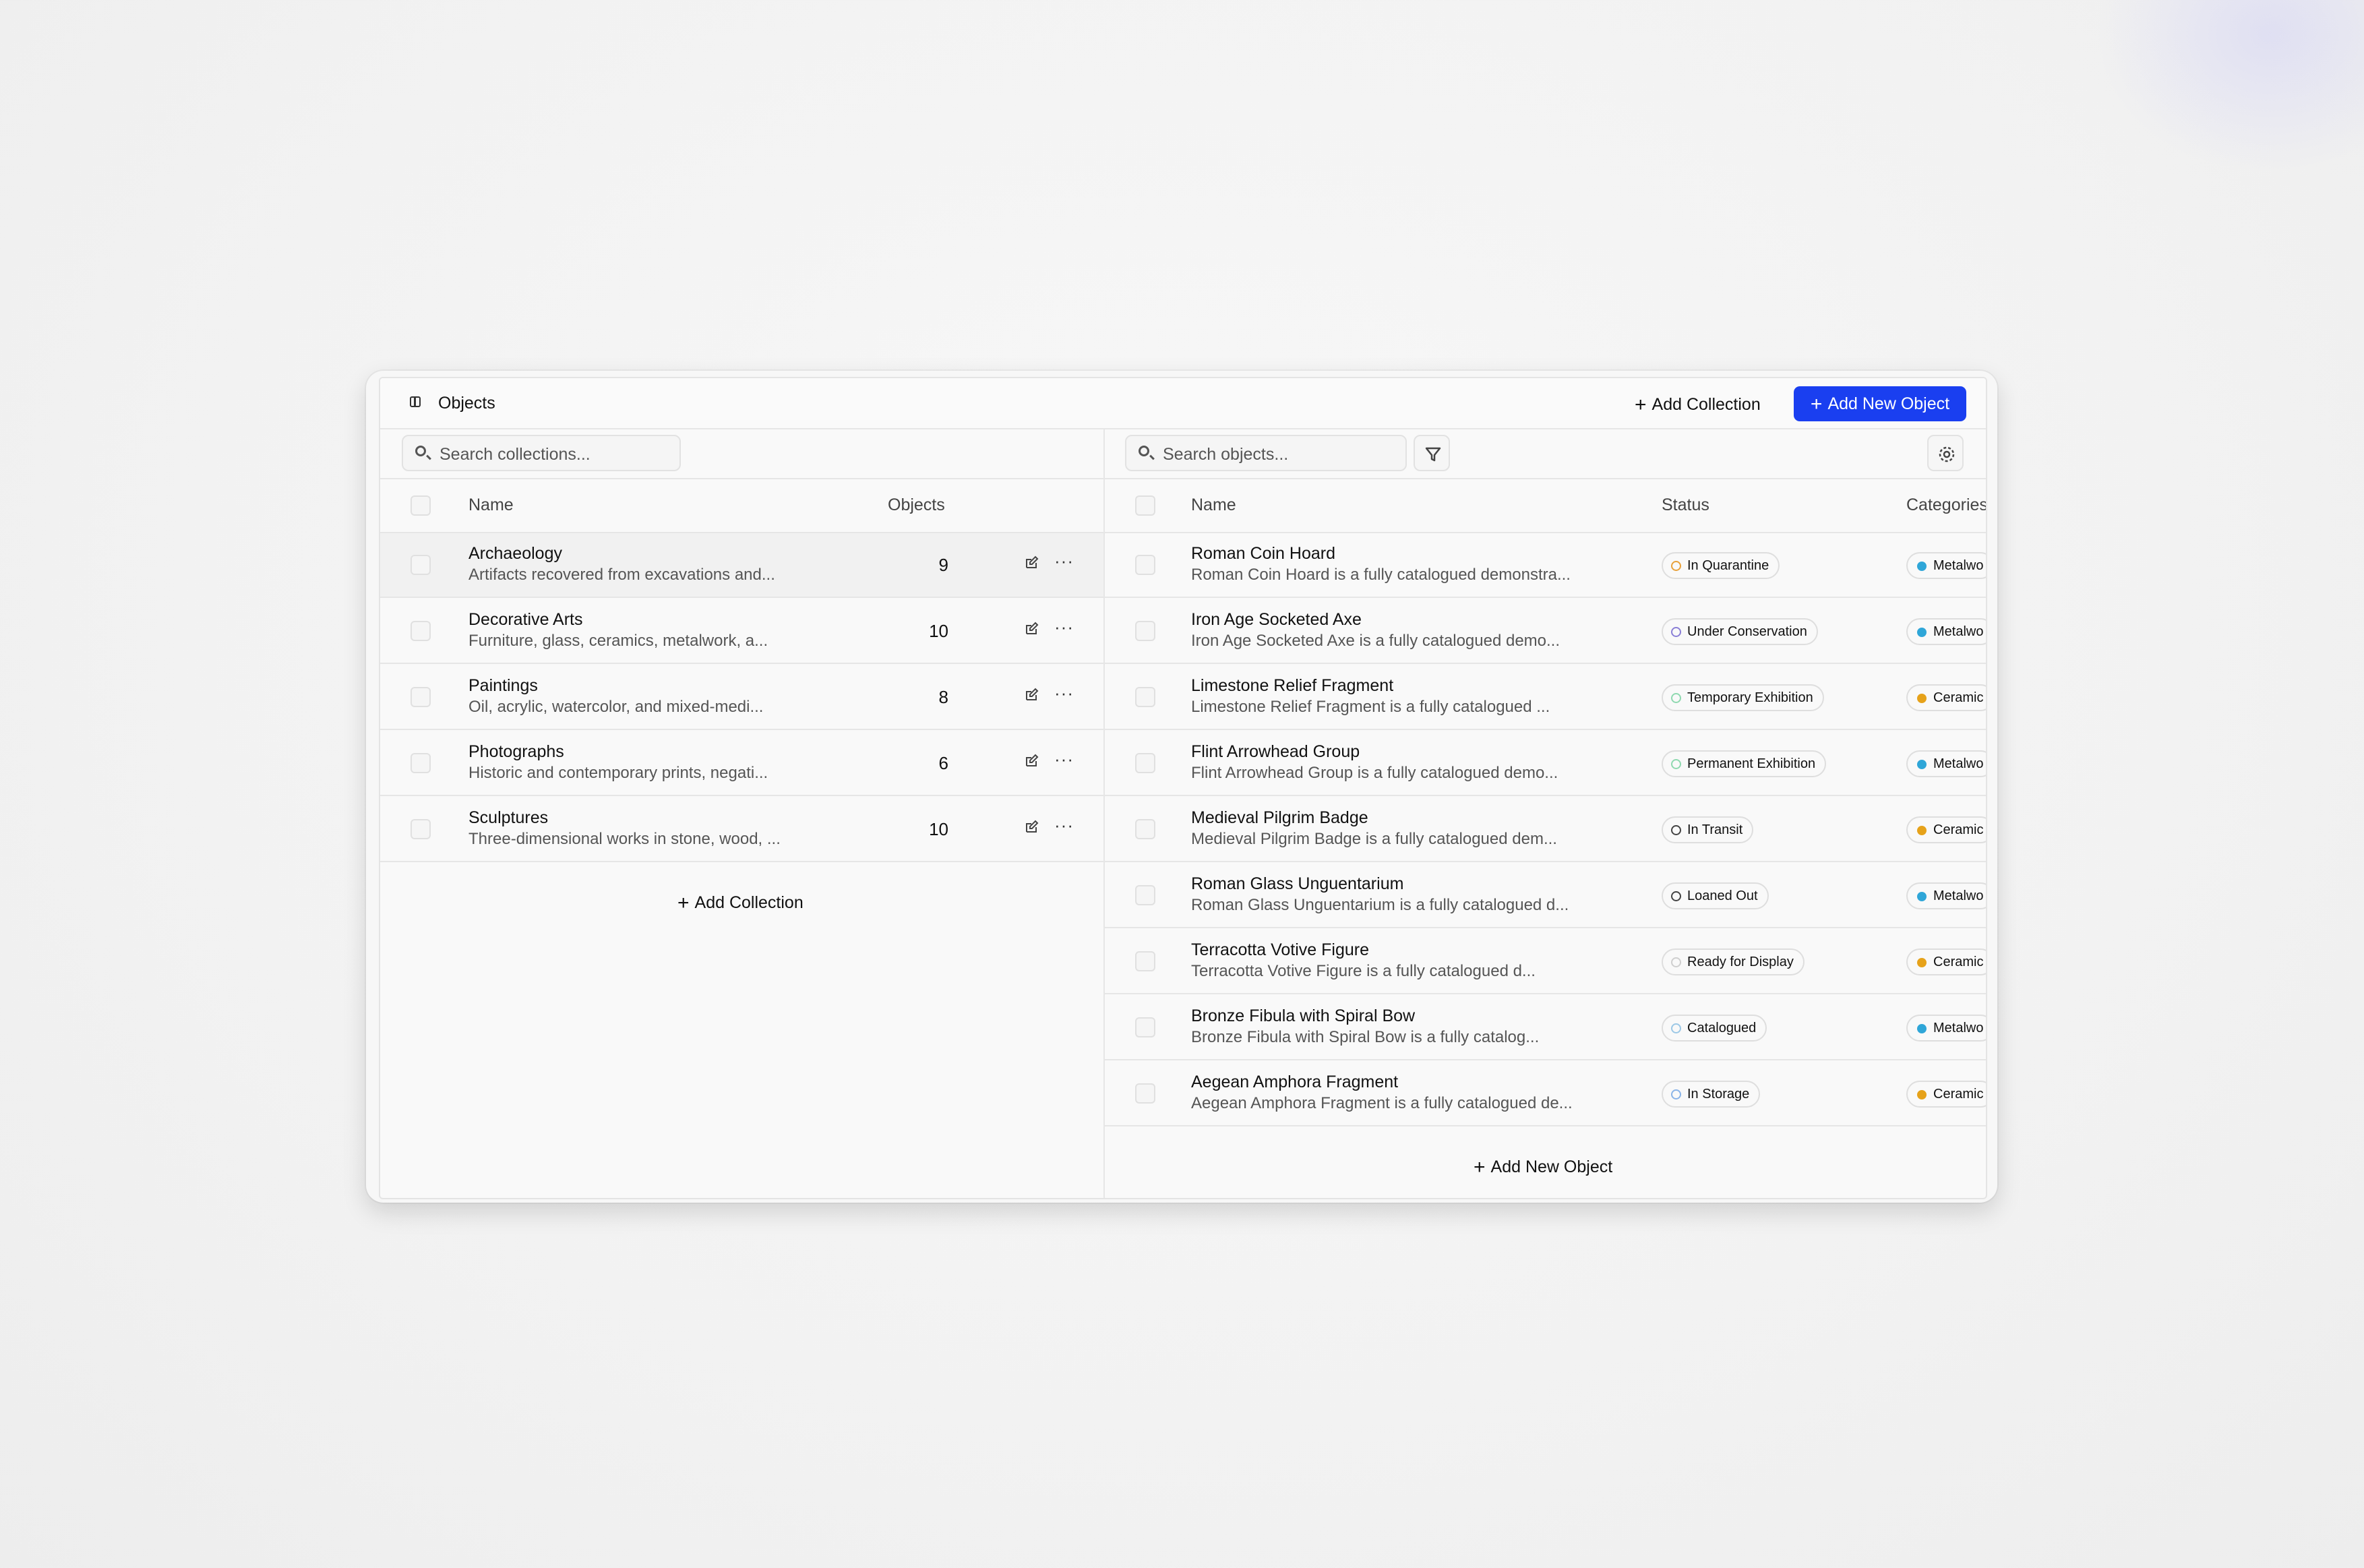 The image size is (2364, 1568). What do you see at coordinates (2229, 87) in the screenshot?
I see `background-glow` at bounding box center [2229, 87].